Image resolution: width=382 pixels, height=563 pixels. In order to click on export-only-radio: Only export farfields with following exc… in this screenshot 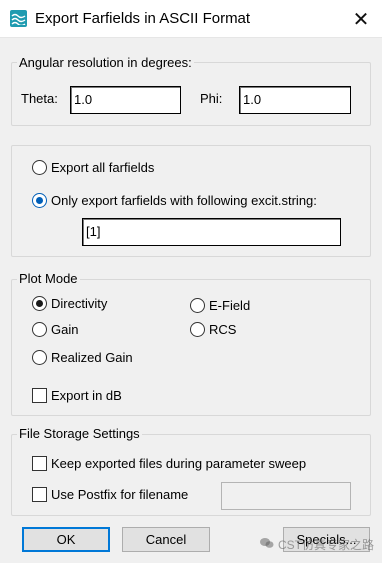, I will do `click(174, 200)`.